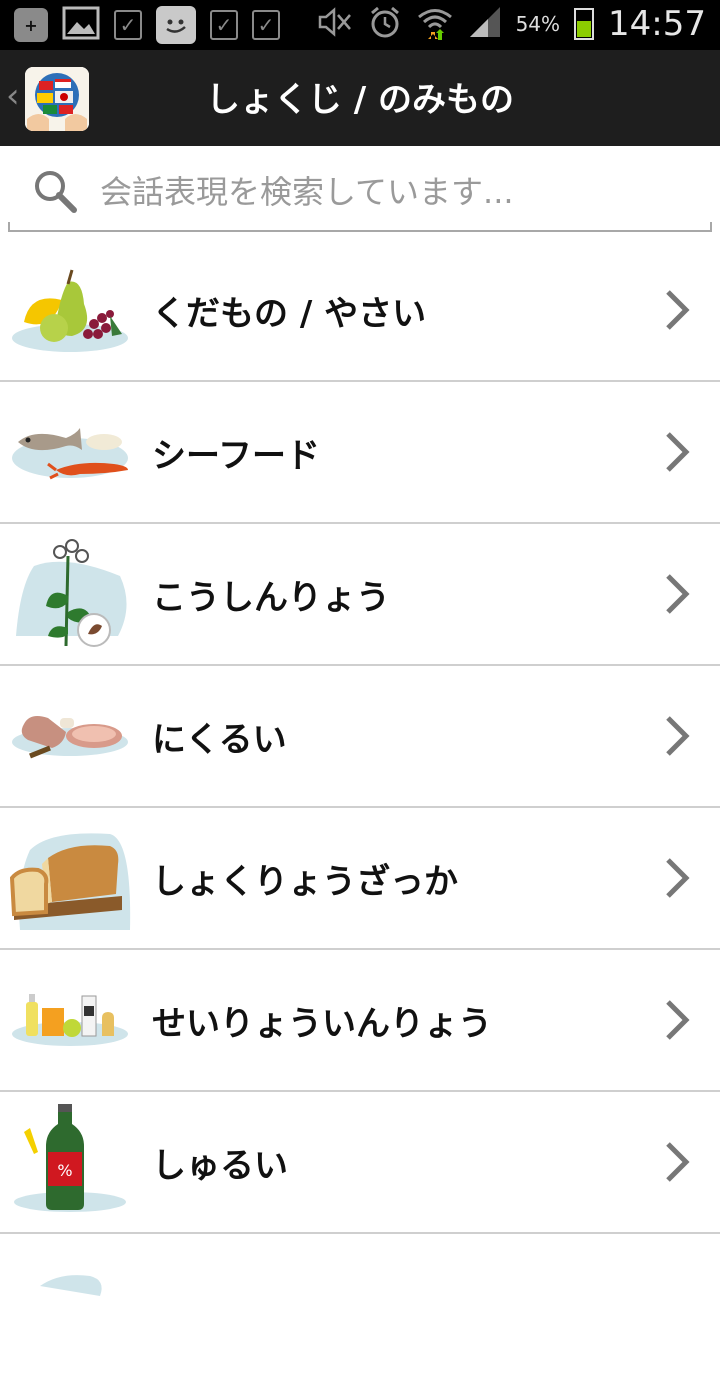 This screenshot has height=1376, width=720. I want to click on list-item-label: こうしんりょう, so click(271, 598).